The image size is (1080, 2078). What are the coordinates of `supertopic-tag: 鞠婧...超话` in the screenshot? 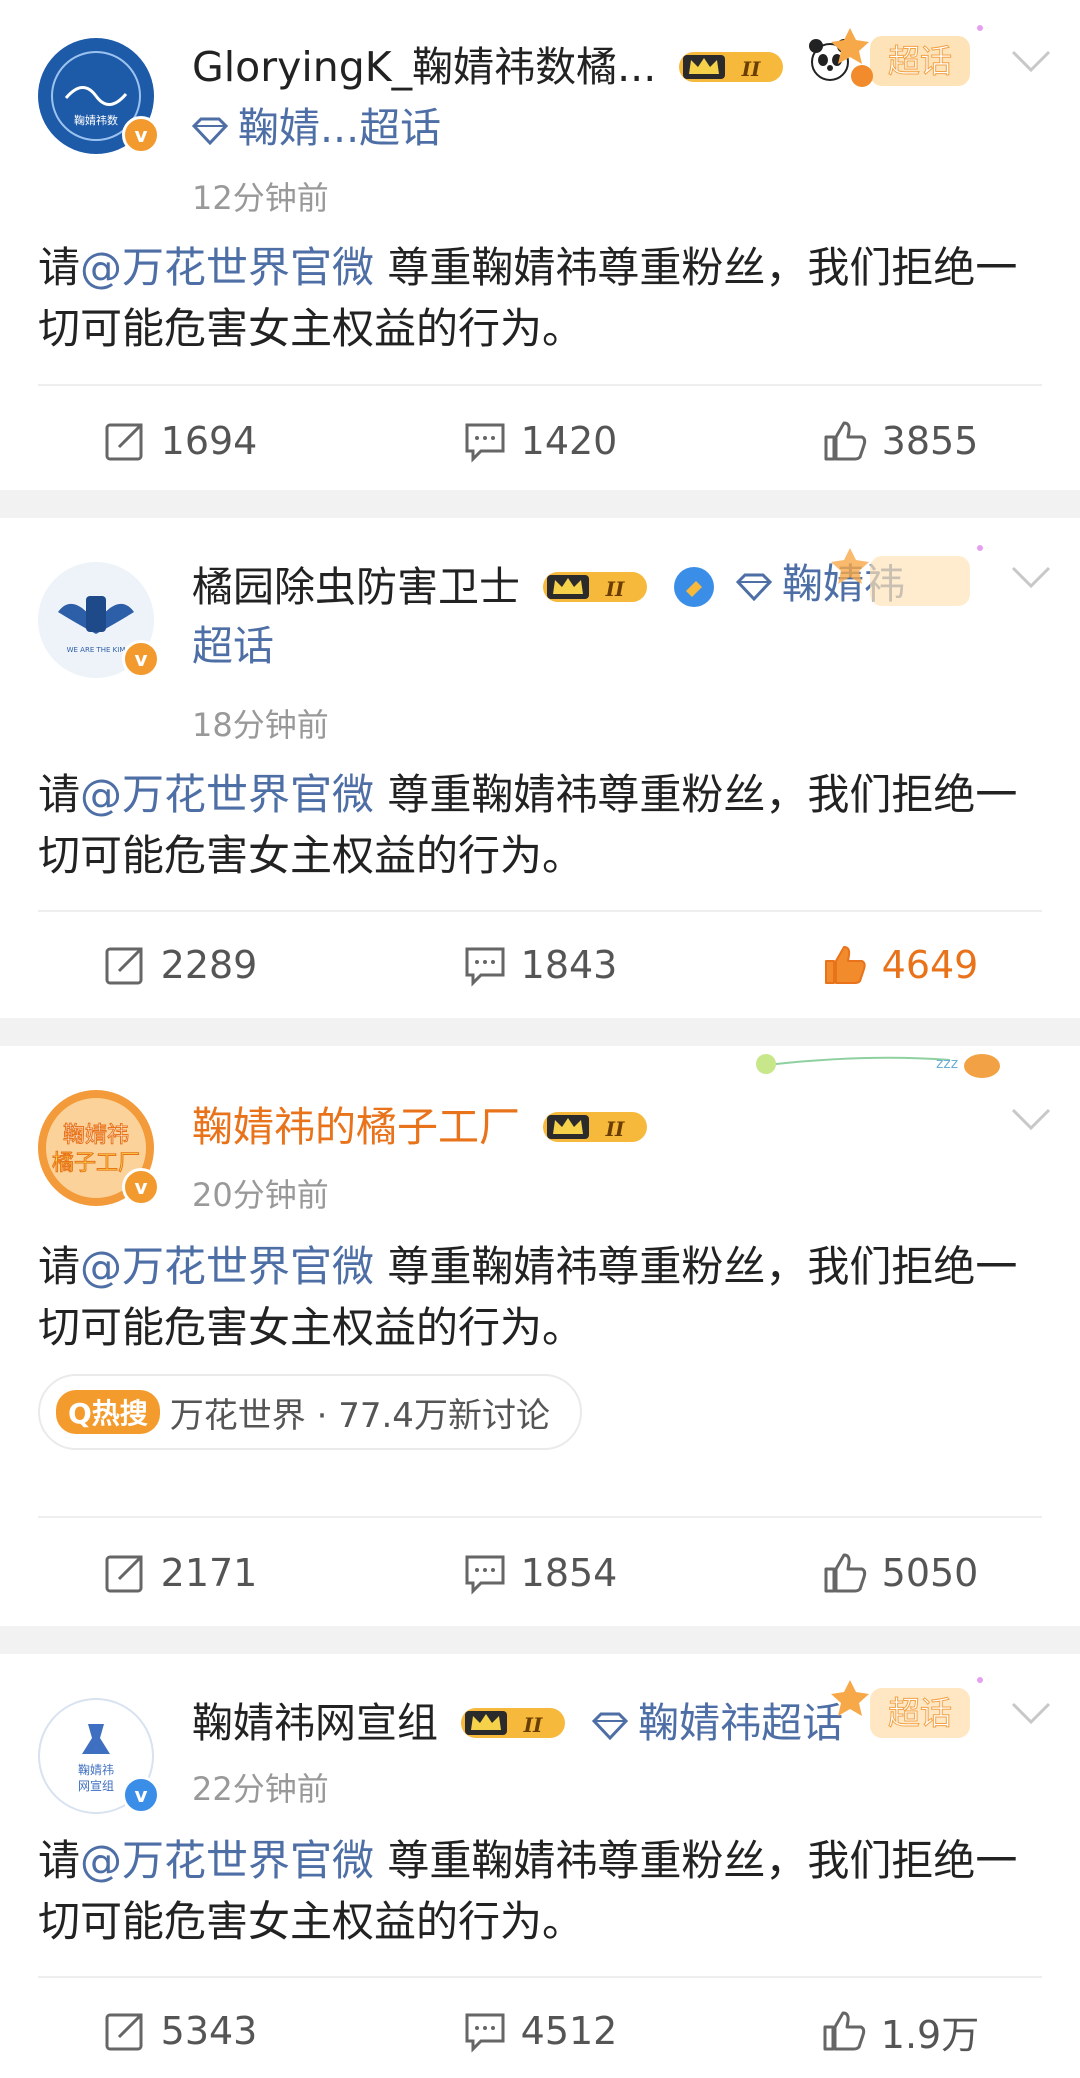 It's located at (316, 128).